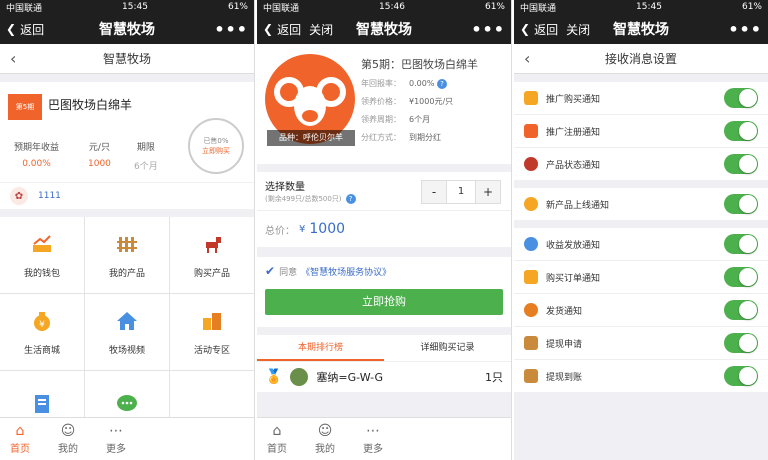 This screenshot has height=460, width=768. What do you see at coordinates (41, 350) in the screenshot?
I see `grid-item-label: 生活商城` at bounding box center [41, 350].